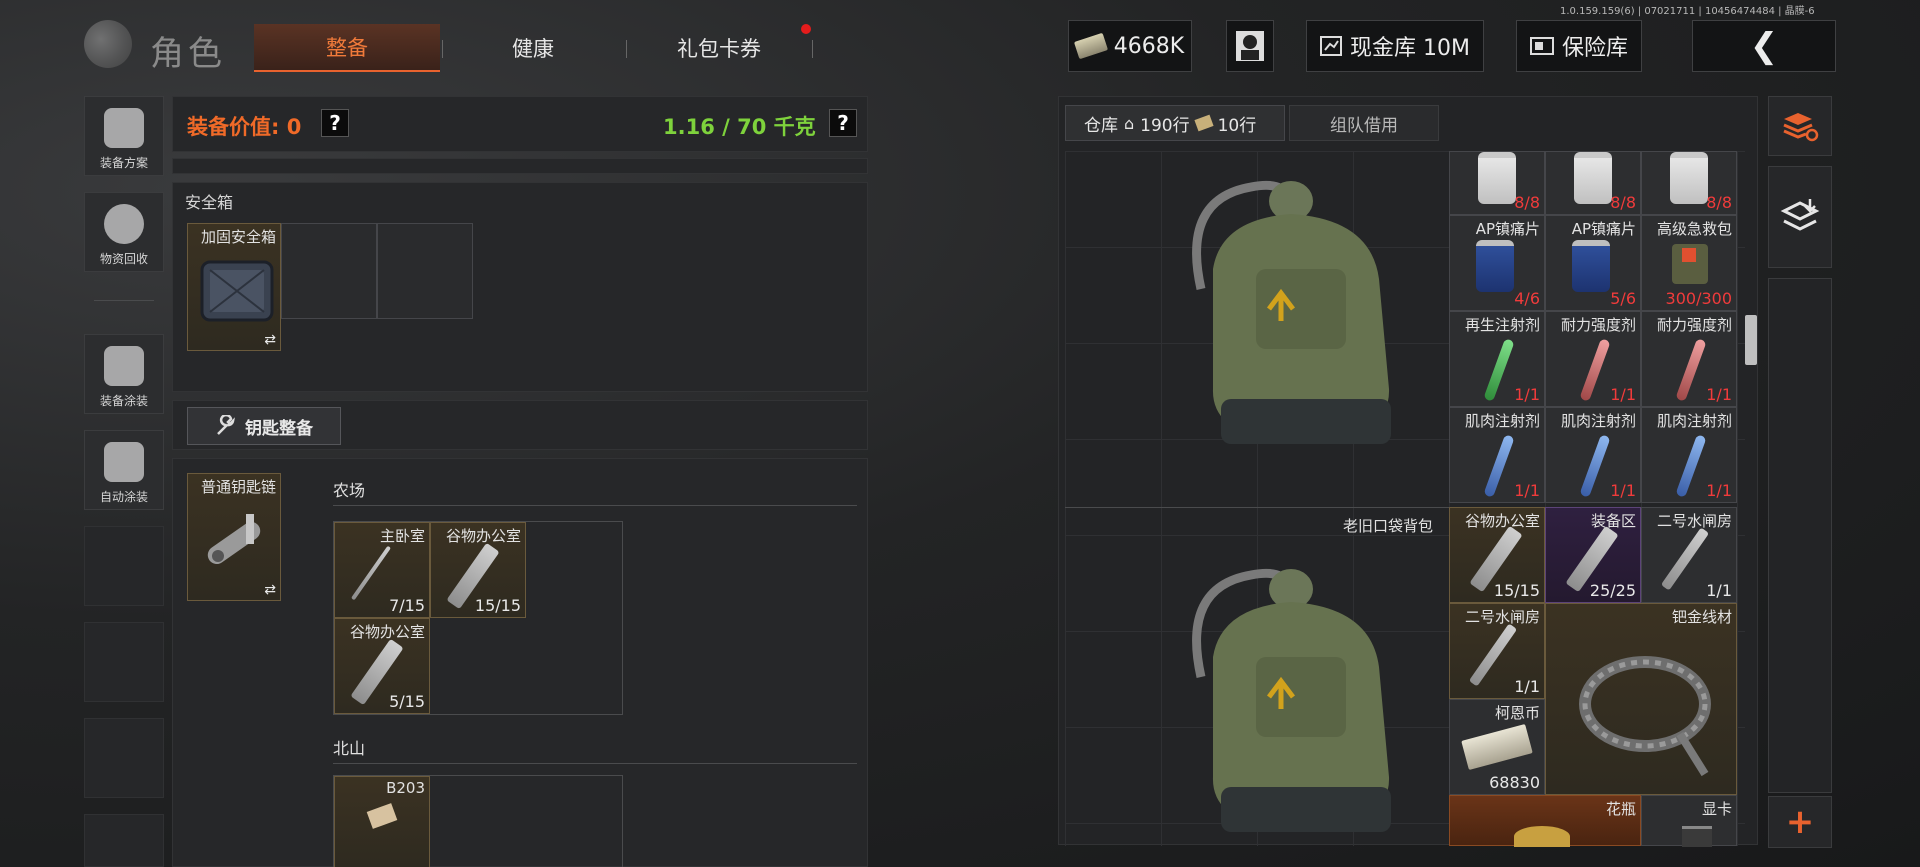  Describe the element at coordinates (123, 163) in the screenshot. I see `sidebar-item-label: 装备方案` at that location.